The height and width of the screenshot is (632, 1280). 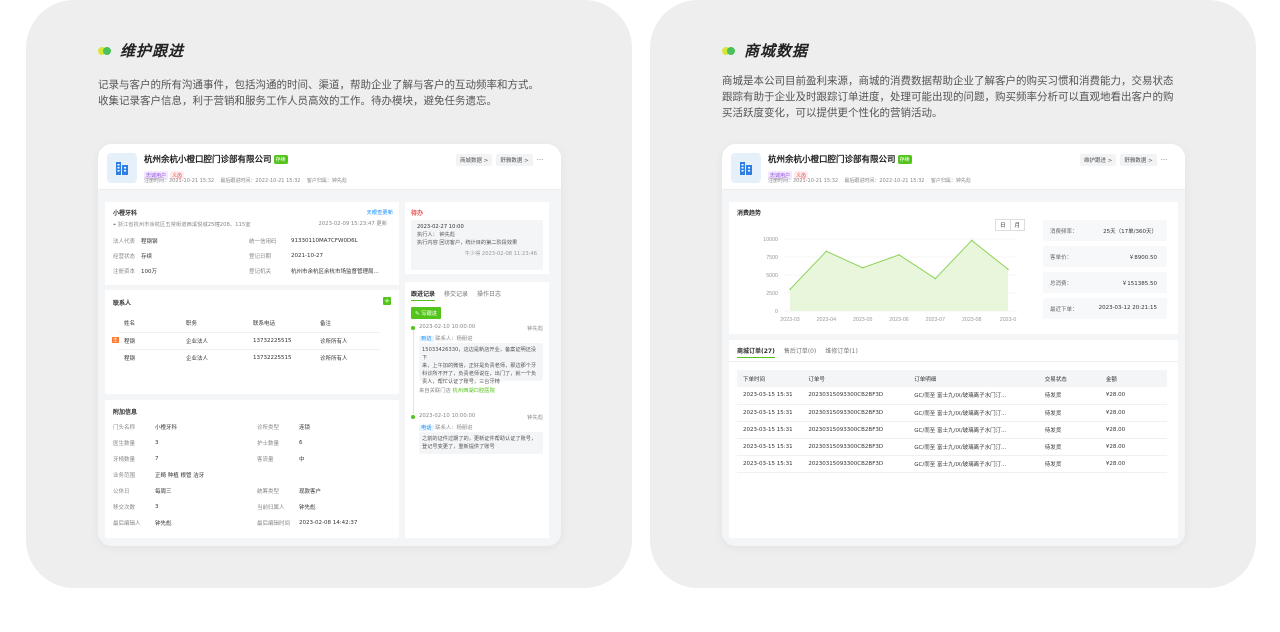 I want to click on follow-source: 来自关联门店 杭州西湖口腔医院, so click(x=457, y=390).